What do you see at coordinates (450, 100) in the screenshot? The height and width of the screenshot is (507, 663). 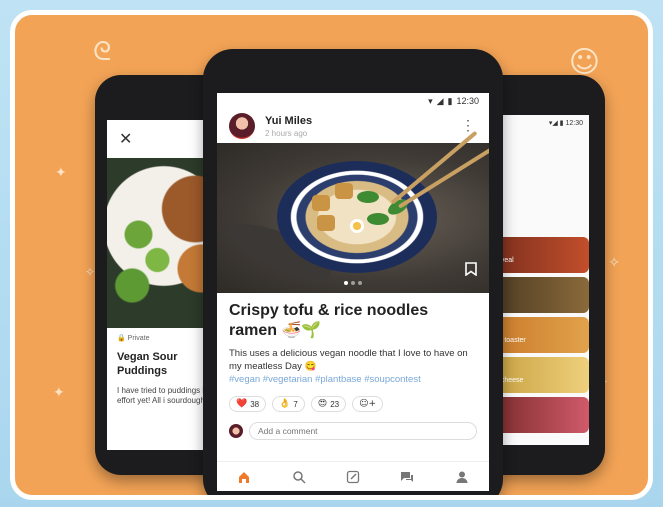 I see `battery-icon: ▮` at bounding box center [450, 100].